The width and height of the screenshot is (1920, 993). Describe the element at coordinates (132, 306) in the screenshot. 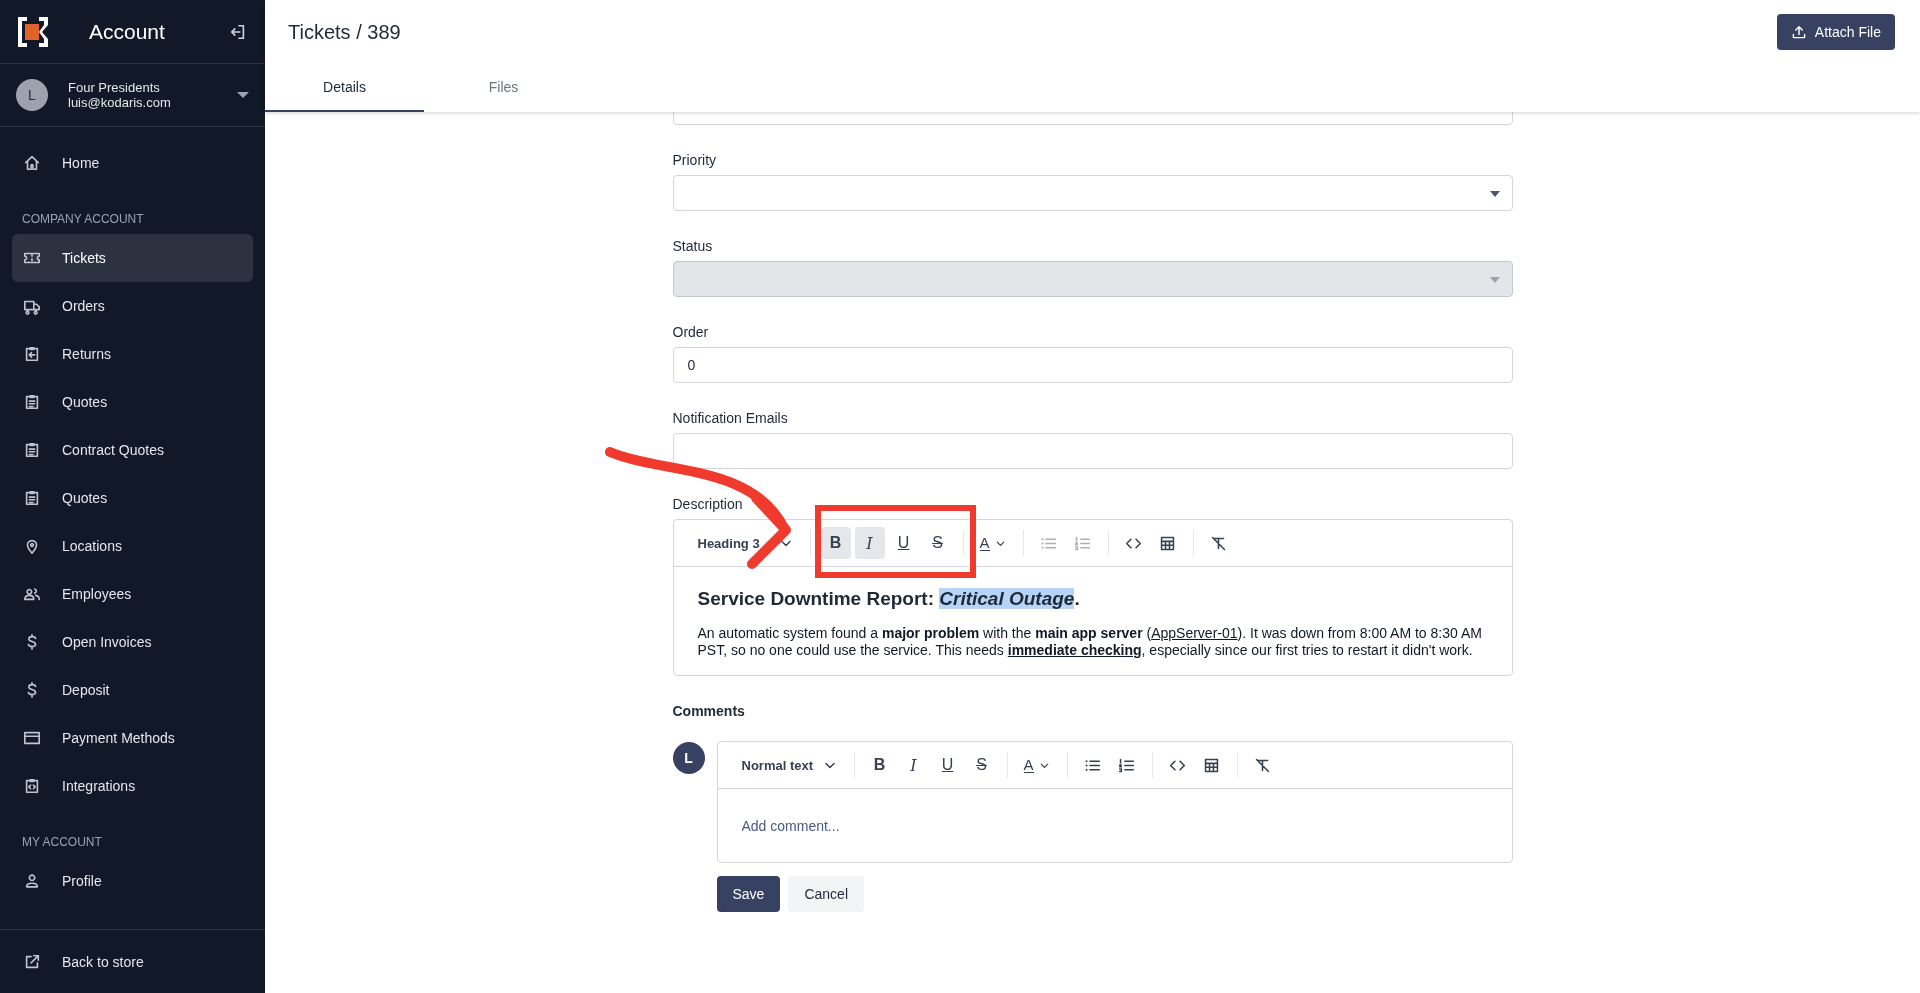

I see `sidebar-item: Orders` at that location.